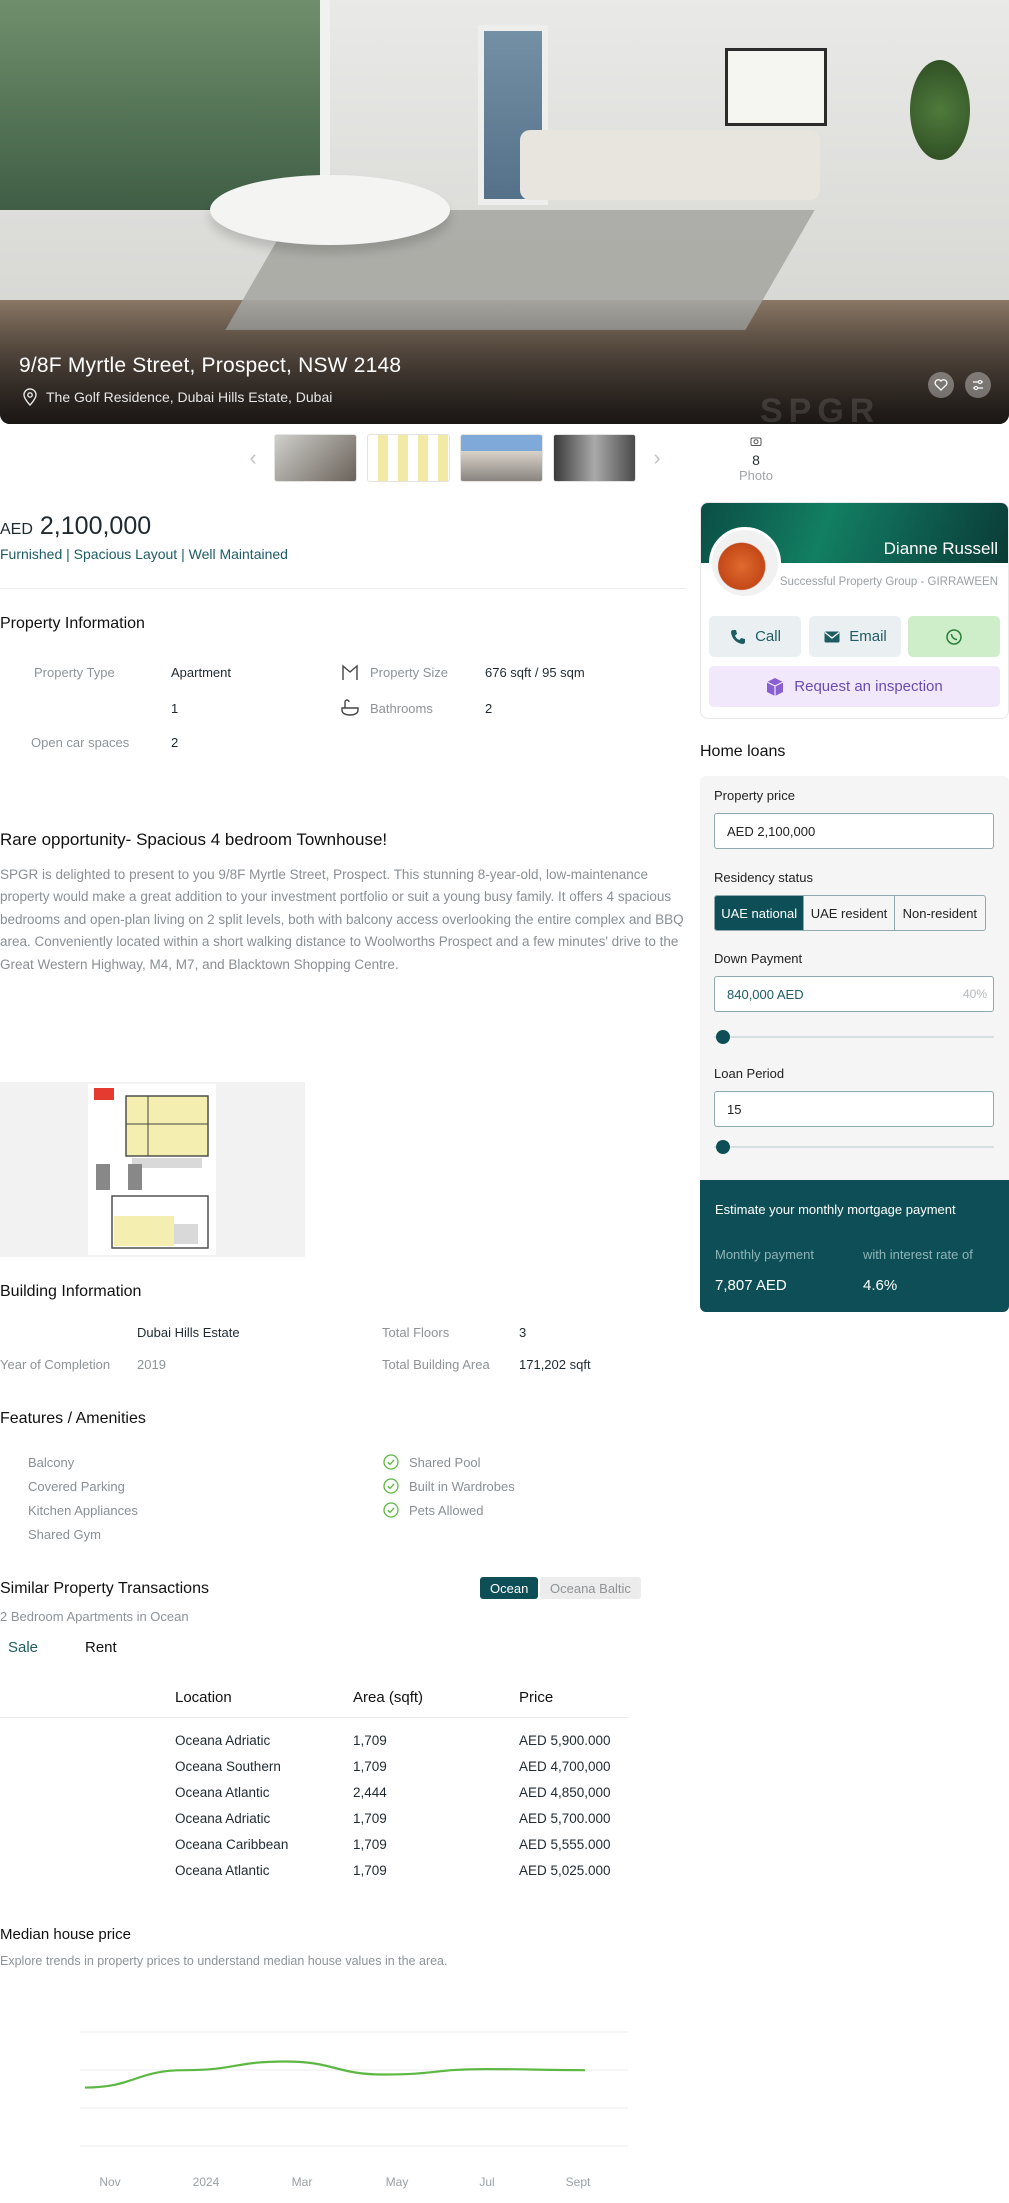  I want to click on camera-icon, so click(756, 441).